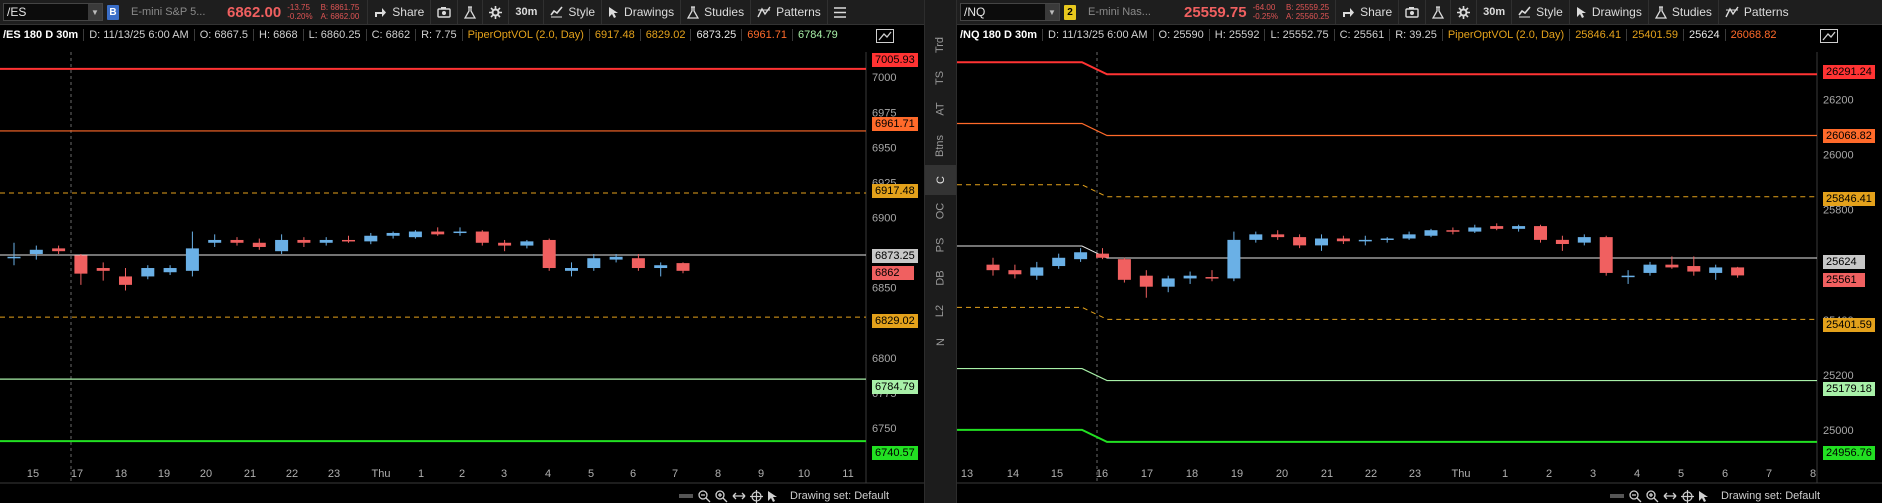  What do you see at coordinates (421, 474) in the screenshot?
I see `x-tick-label: 1` at bounding box center [421, 474].